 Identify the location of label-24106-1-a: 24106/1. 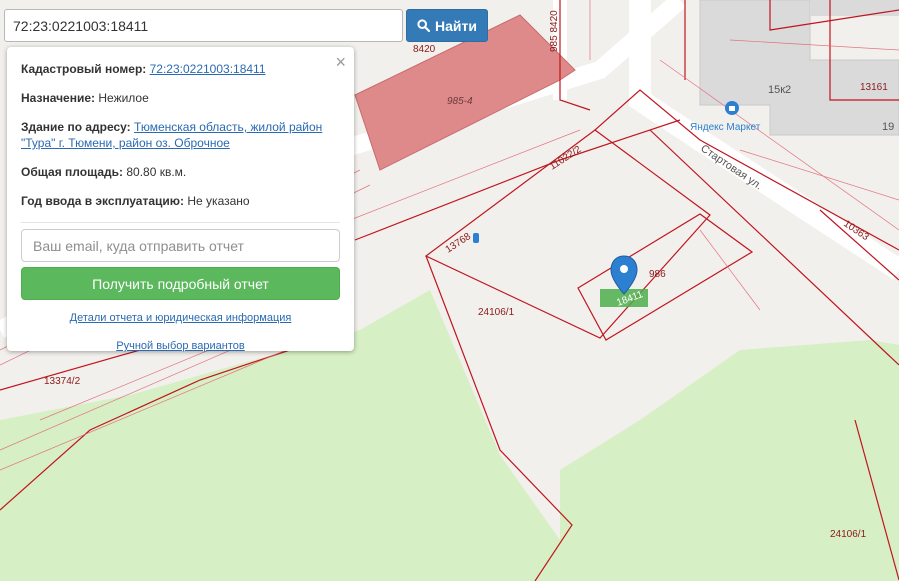
(496, 312).